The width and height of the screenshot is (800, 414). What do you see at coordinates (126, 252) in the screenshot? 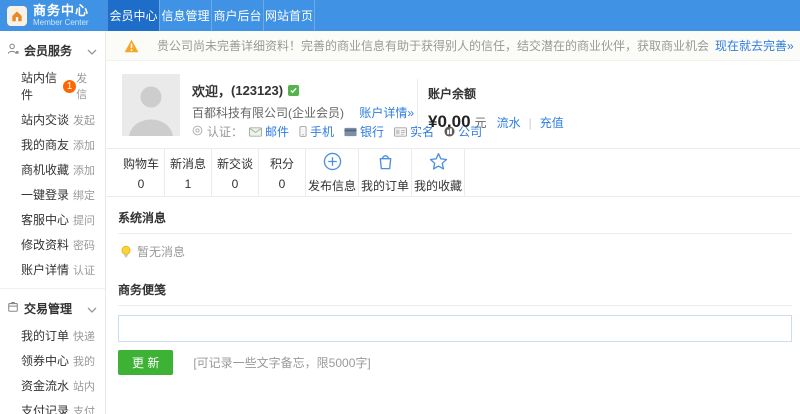
I see `lightbulb-icon` at bounding box center [126, 252].